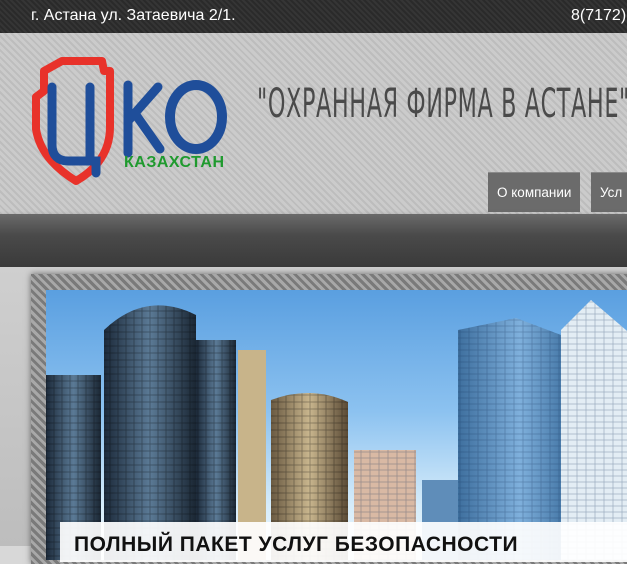 This screenshot has height=564, width=627. I want to click on slider-caption: ПОЛНЫЙ ПАКЕТ УСЛУГ БЕЗОПАСНОСТИ, so click(343, 542).